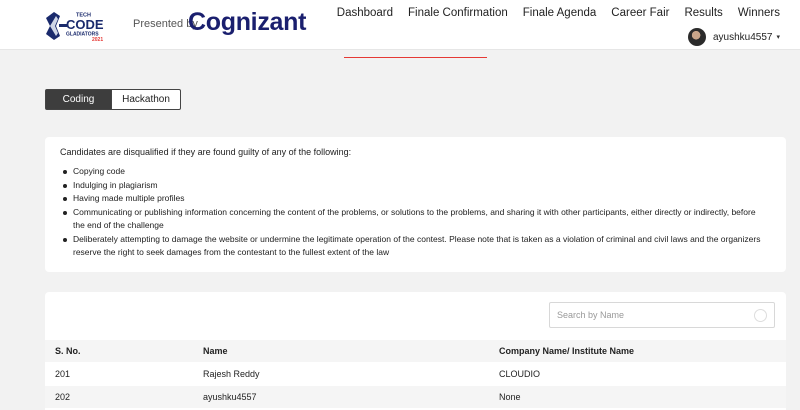 The image size is (800, 410). I want to click on cell-name: ayushku4557, so click(230, 397).